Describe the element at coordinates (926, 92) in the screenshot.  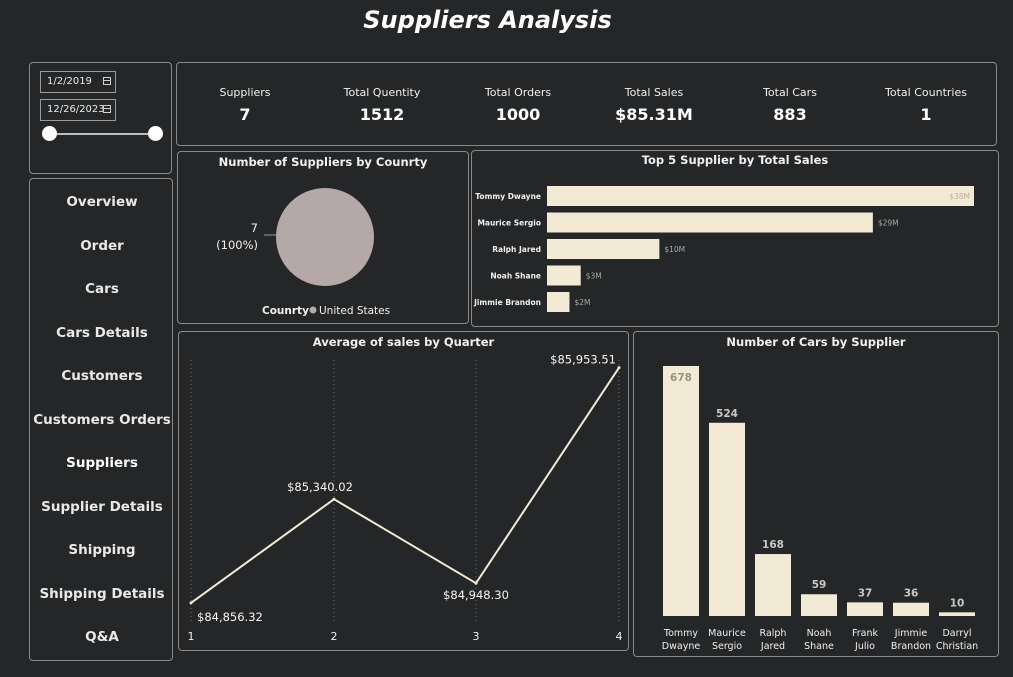
I see `kpi-label: Total Countries` at that location.